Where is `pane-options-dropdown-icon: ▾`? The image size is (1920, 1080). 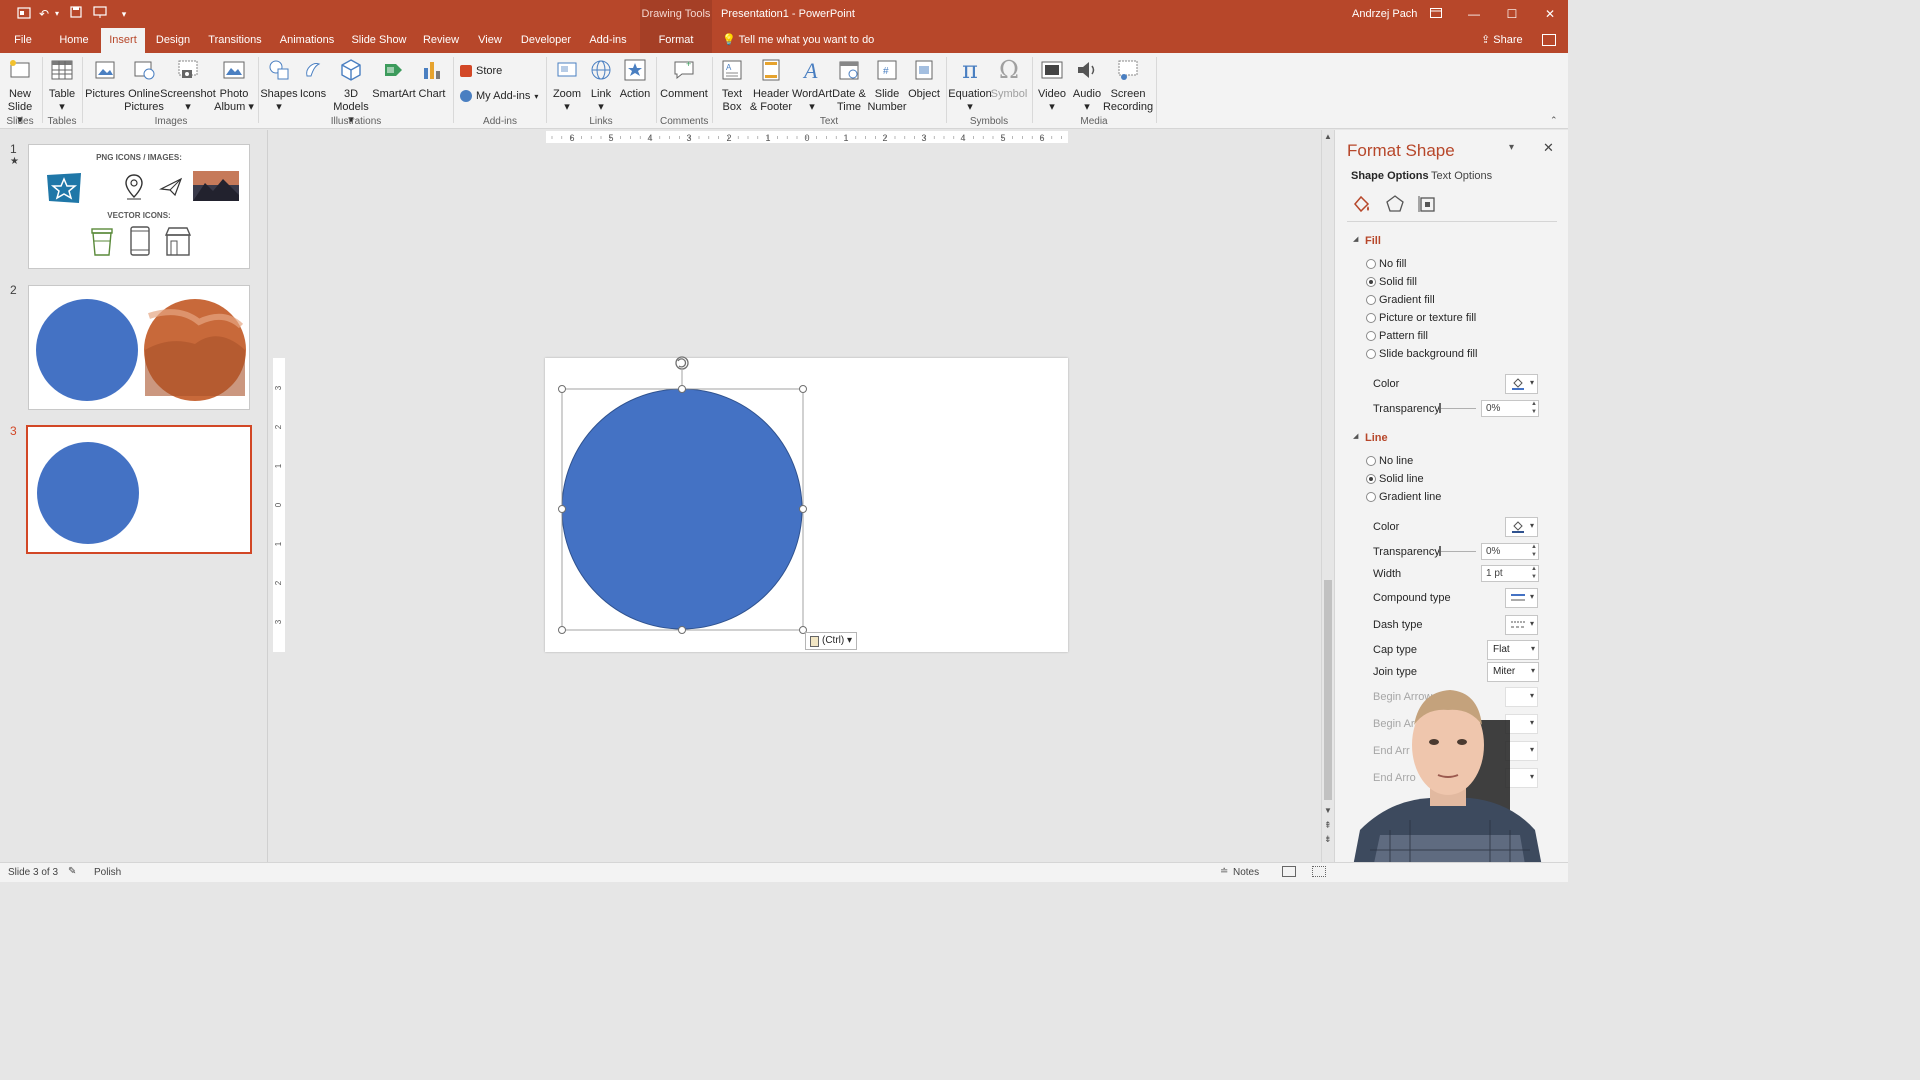
pane-options-dropdown-icon: ▾ is located at coordinates (1511, 147).